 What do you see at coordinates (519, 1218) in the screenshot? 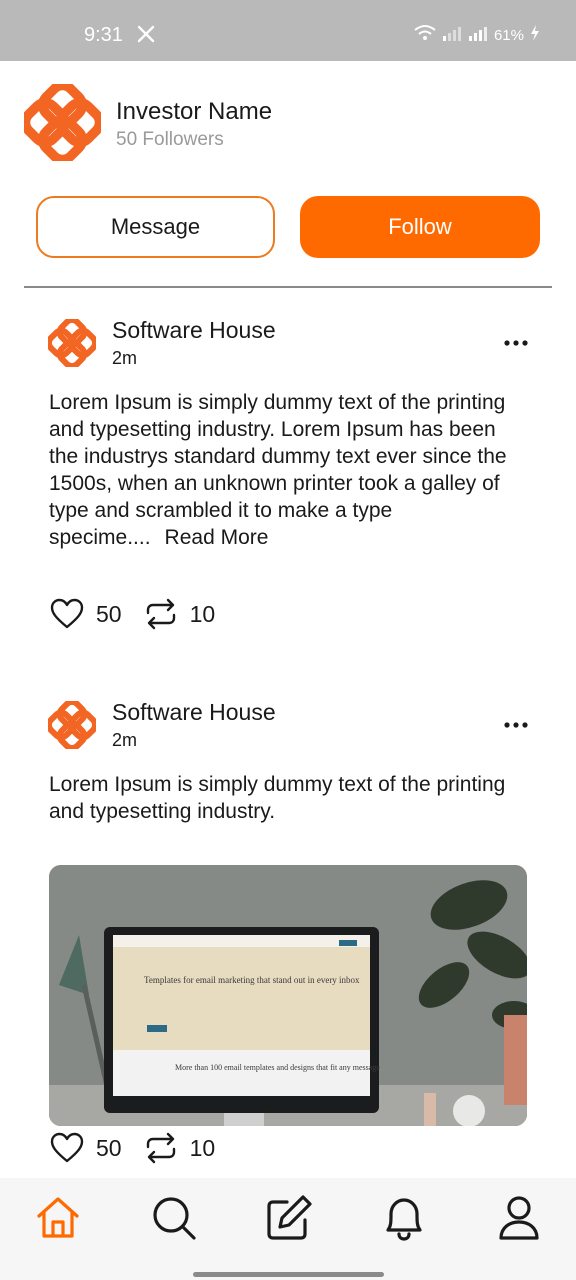
I see `profile-icon` at bounding box center [519, 1218].